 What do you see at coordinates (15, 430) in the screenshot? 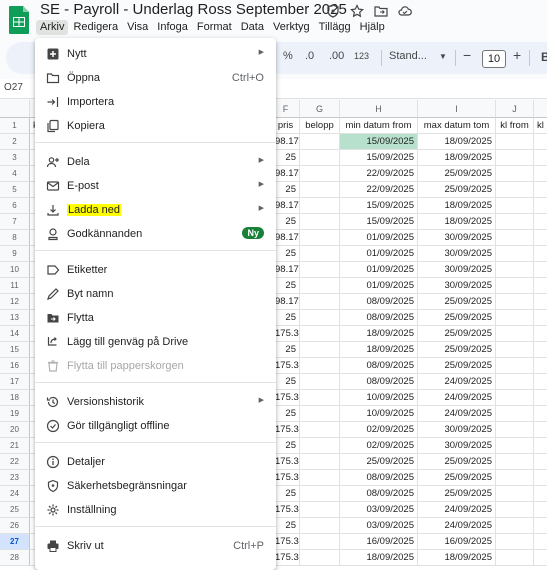
I see `row-header: 20` at bounding box center [15, 430].